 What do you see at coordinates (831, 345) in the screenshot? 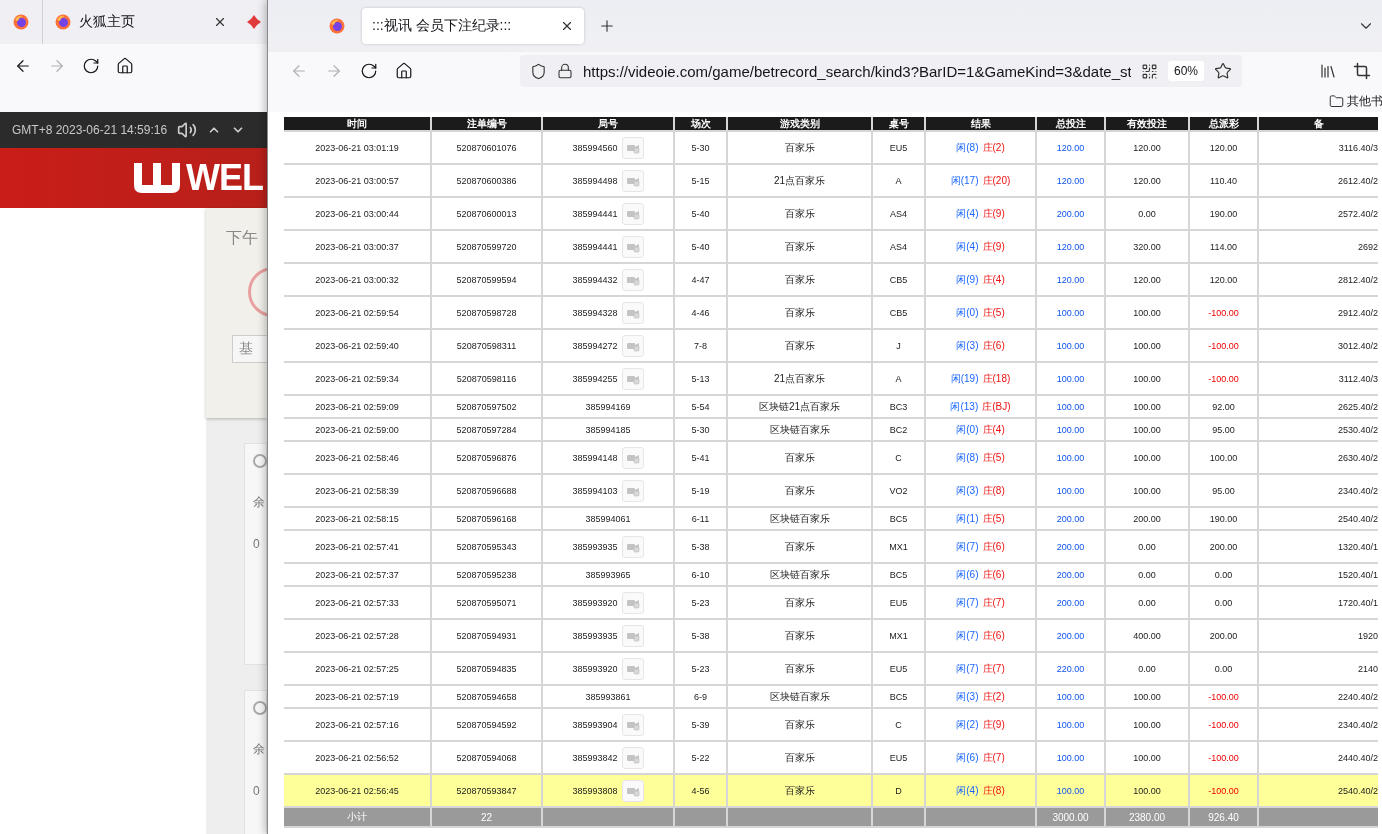
I see `table-row: 2023-06-21 02:59:40 520870598311 385994272 7-8 百家乐 J 闲(3) 庄(6) 100.00 100.00 -100.00 3012.40/2` at bounding box center [831, 345].